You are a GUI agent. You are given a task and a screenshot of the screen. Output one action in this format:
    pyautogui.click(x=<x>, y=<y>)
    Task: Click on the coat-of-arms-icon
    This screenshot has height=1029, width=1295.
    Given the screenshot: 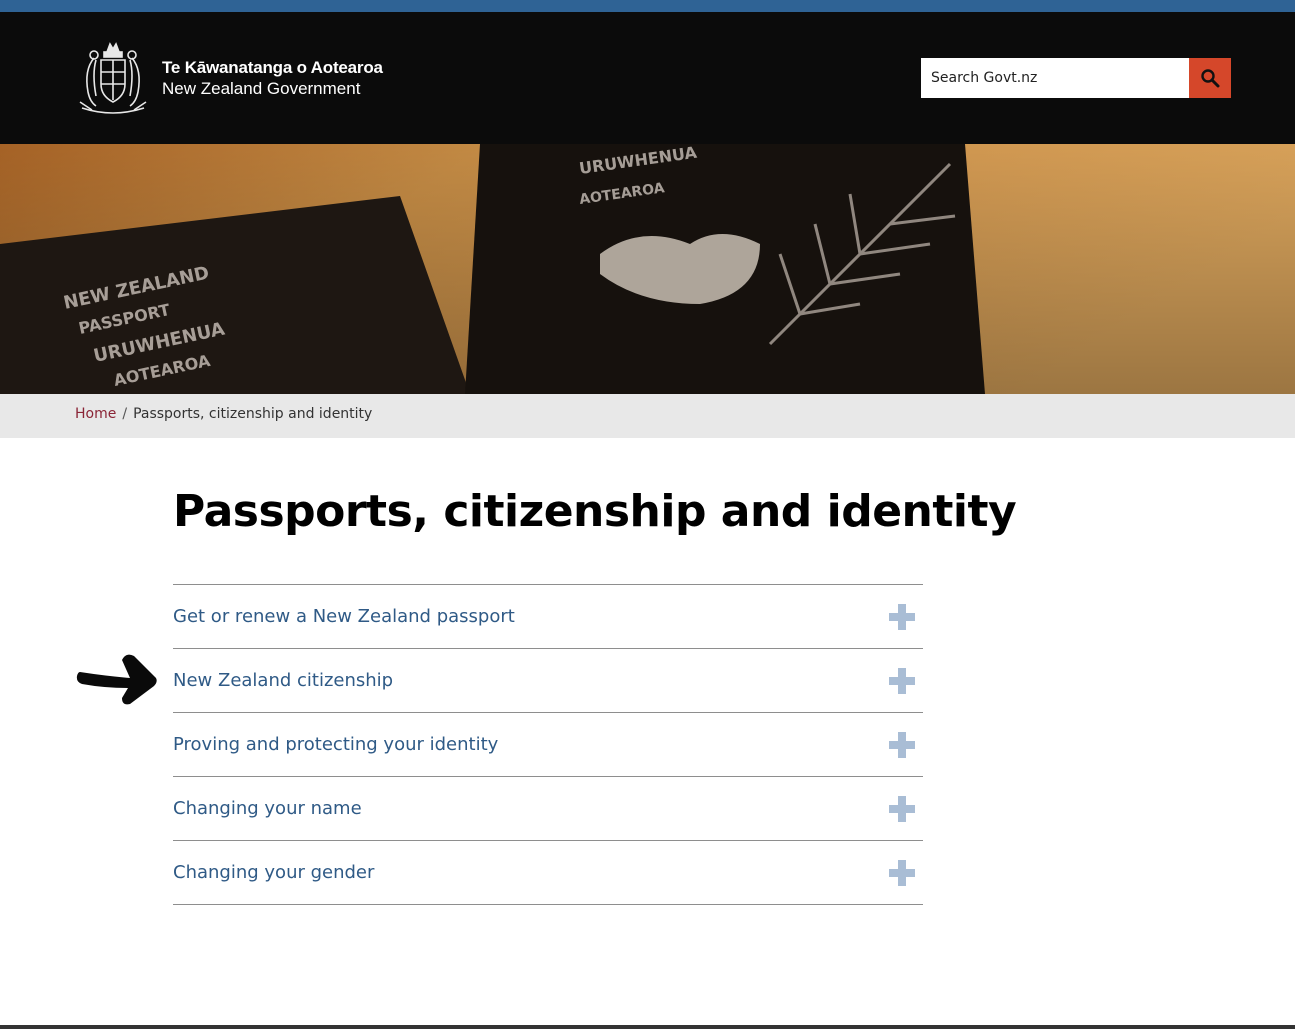 What is the action you would take?
    pyautogui.click(x=113, y=78)
    